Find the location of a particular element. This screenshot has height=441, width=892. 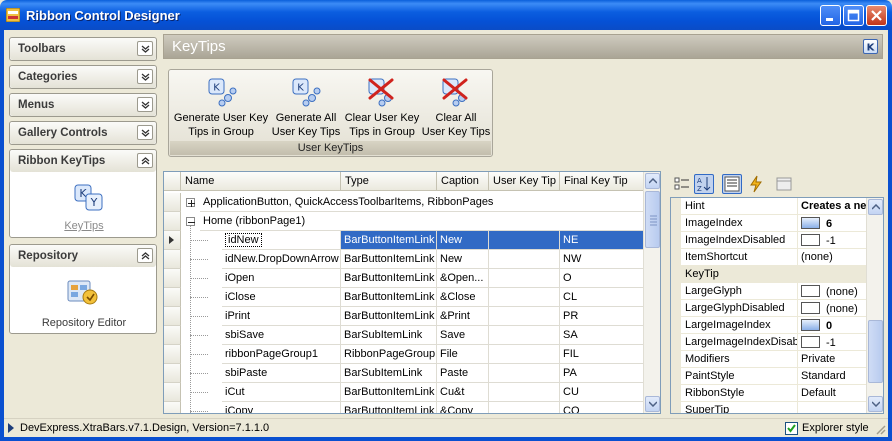

property-vertical-scrollbar is located at coordinates (874, 305).